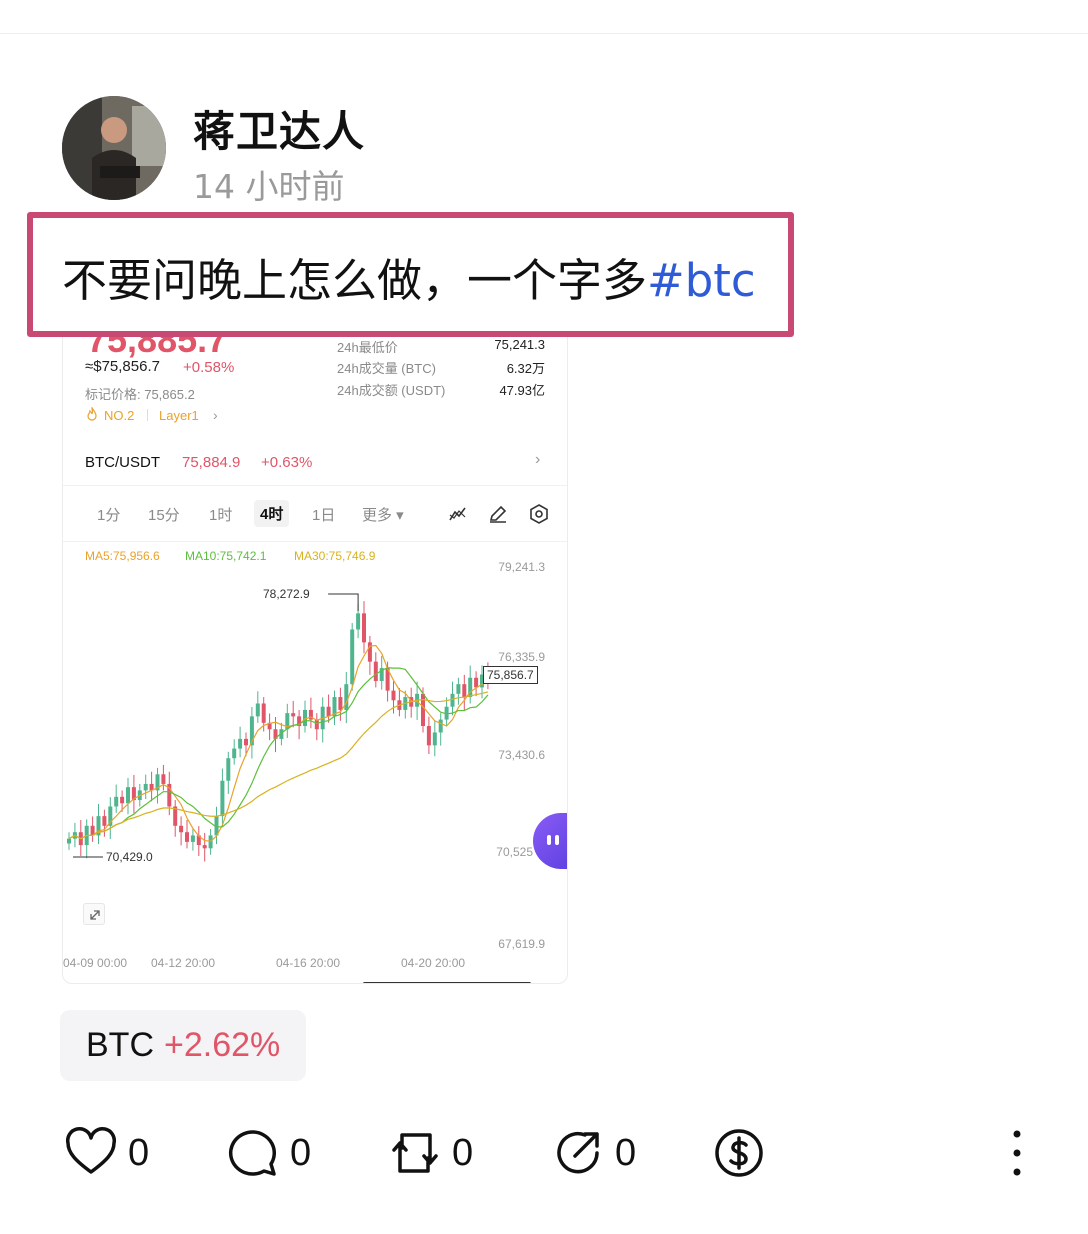 The width and height of the screenshot is (1088, 1234). What do you see at coordinates (463, 1152) in the screenshot?
I see `repost-count: 0` at bounding box center [463, 1152].